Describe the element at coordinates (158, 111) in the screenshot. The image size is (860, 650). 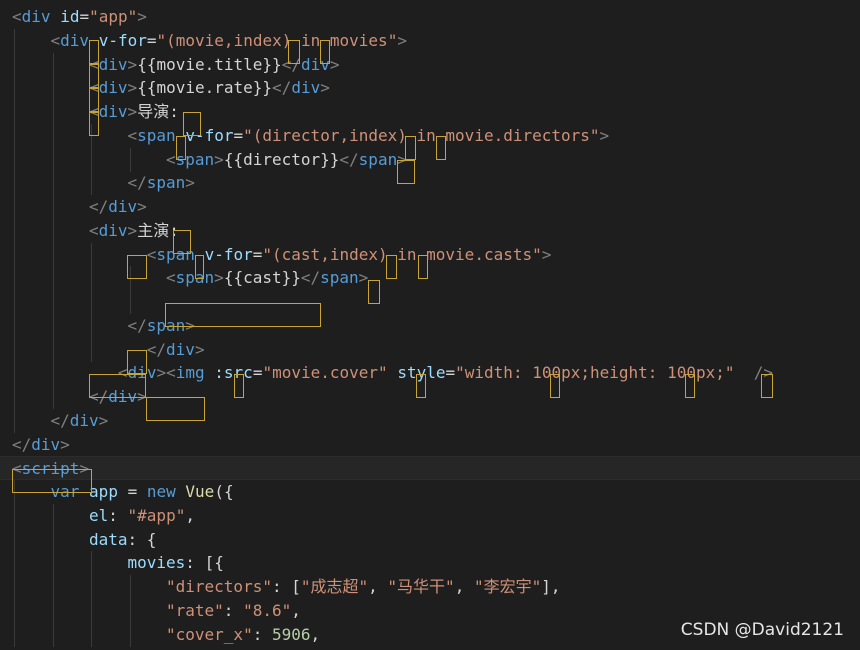
I see `code-token: 导演:` at that location.